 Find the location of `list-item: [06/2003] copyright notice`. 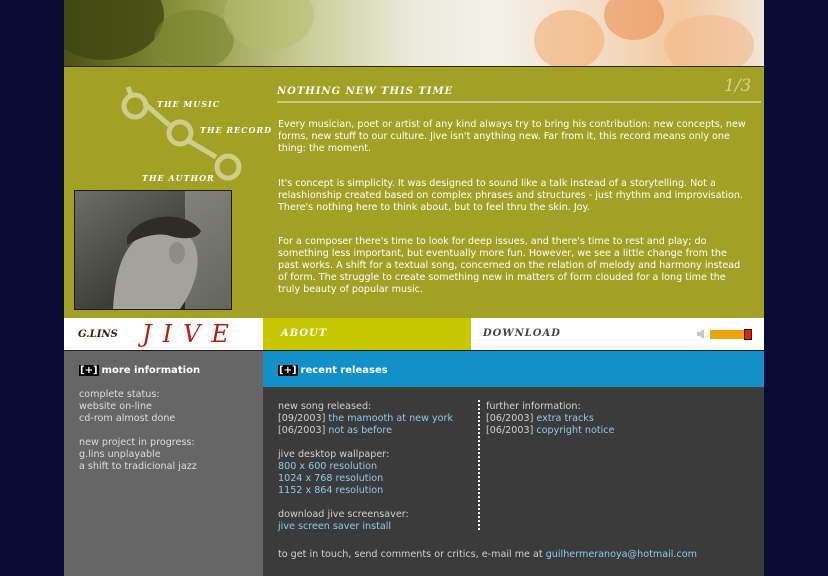

list-item: [06/2003] copyright notice is located at coordinates (550, 431).